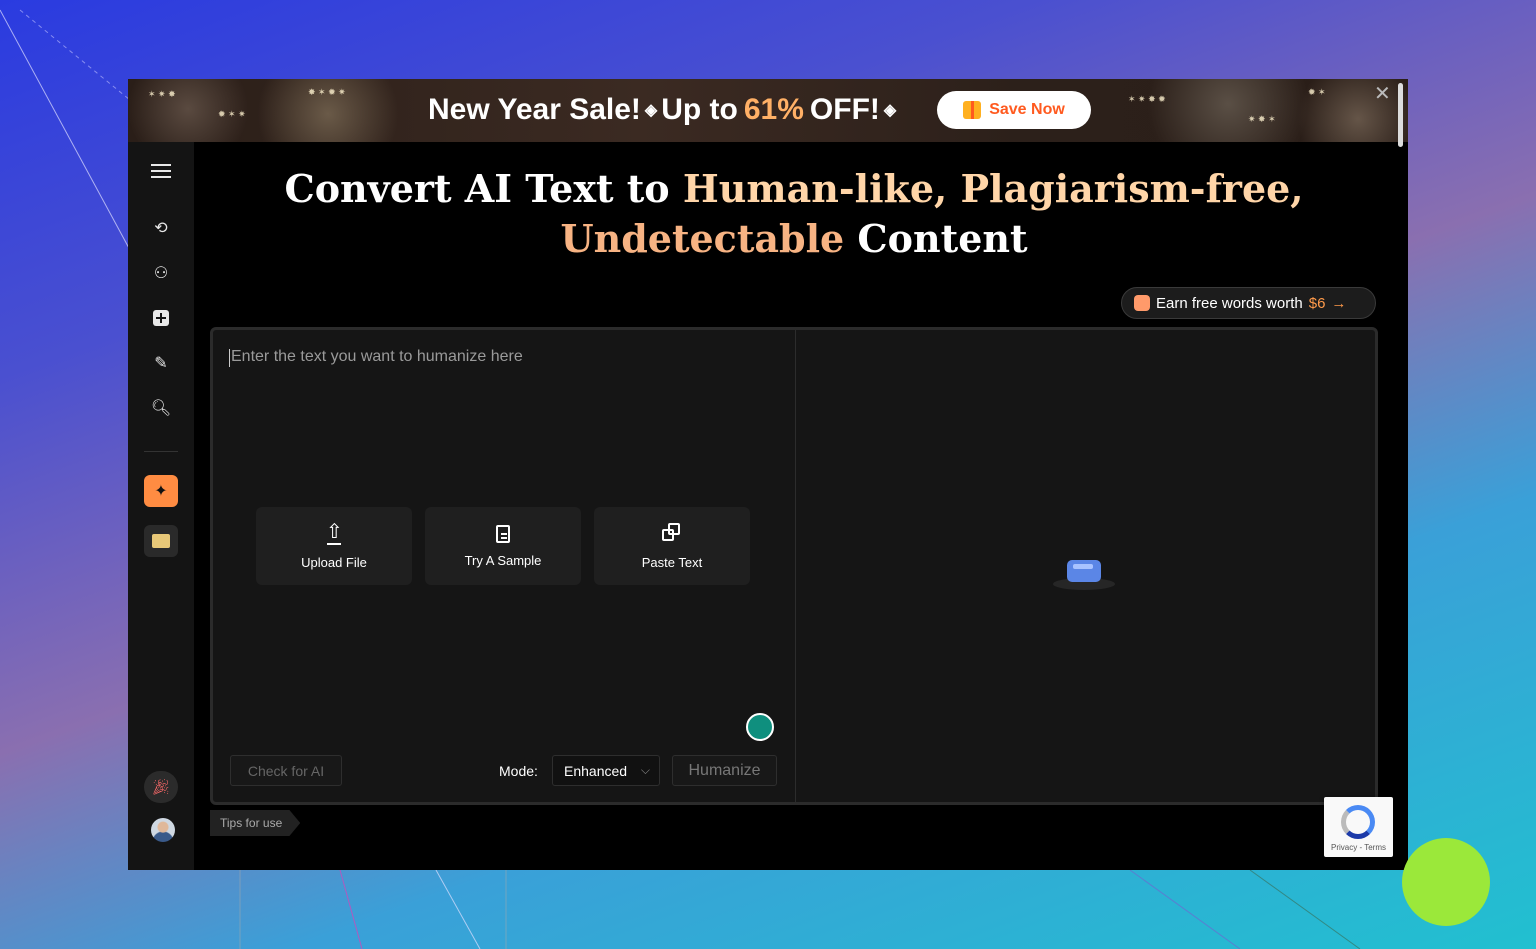  Describe the element at coordinates (163, 830) in the screenshot. I see `avatar` at that location.